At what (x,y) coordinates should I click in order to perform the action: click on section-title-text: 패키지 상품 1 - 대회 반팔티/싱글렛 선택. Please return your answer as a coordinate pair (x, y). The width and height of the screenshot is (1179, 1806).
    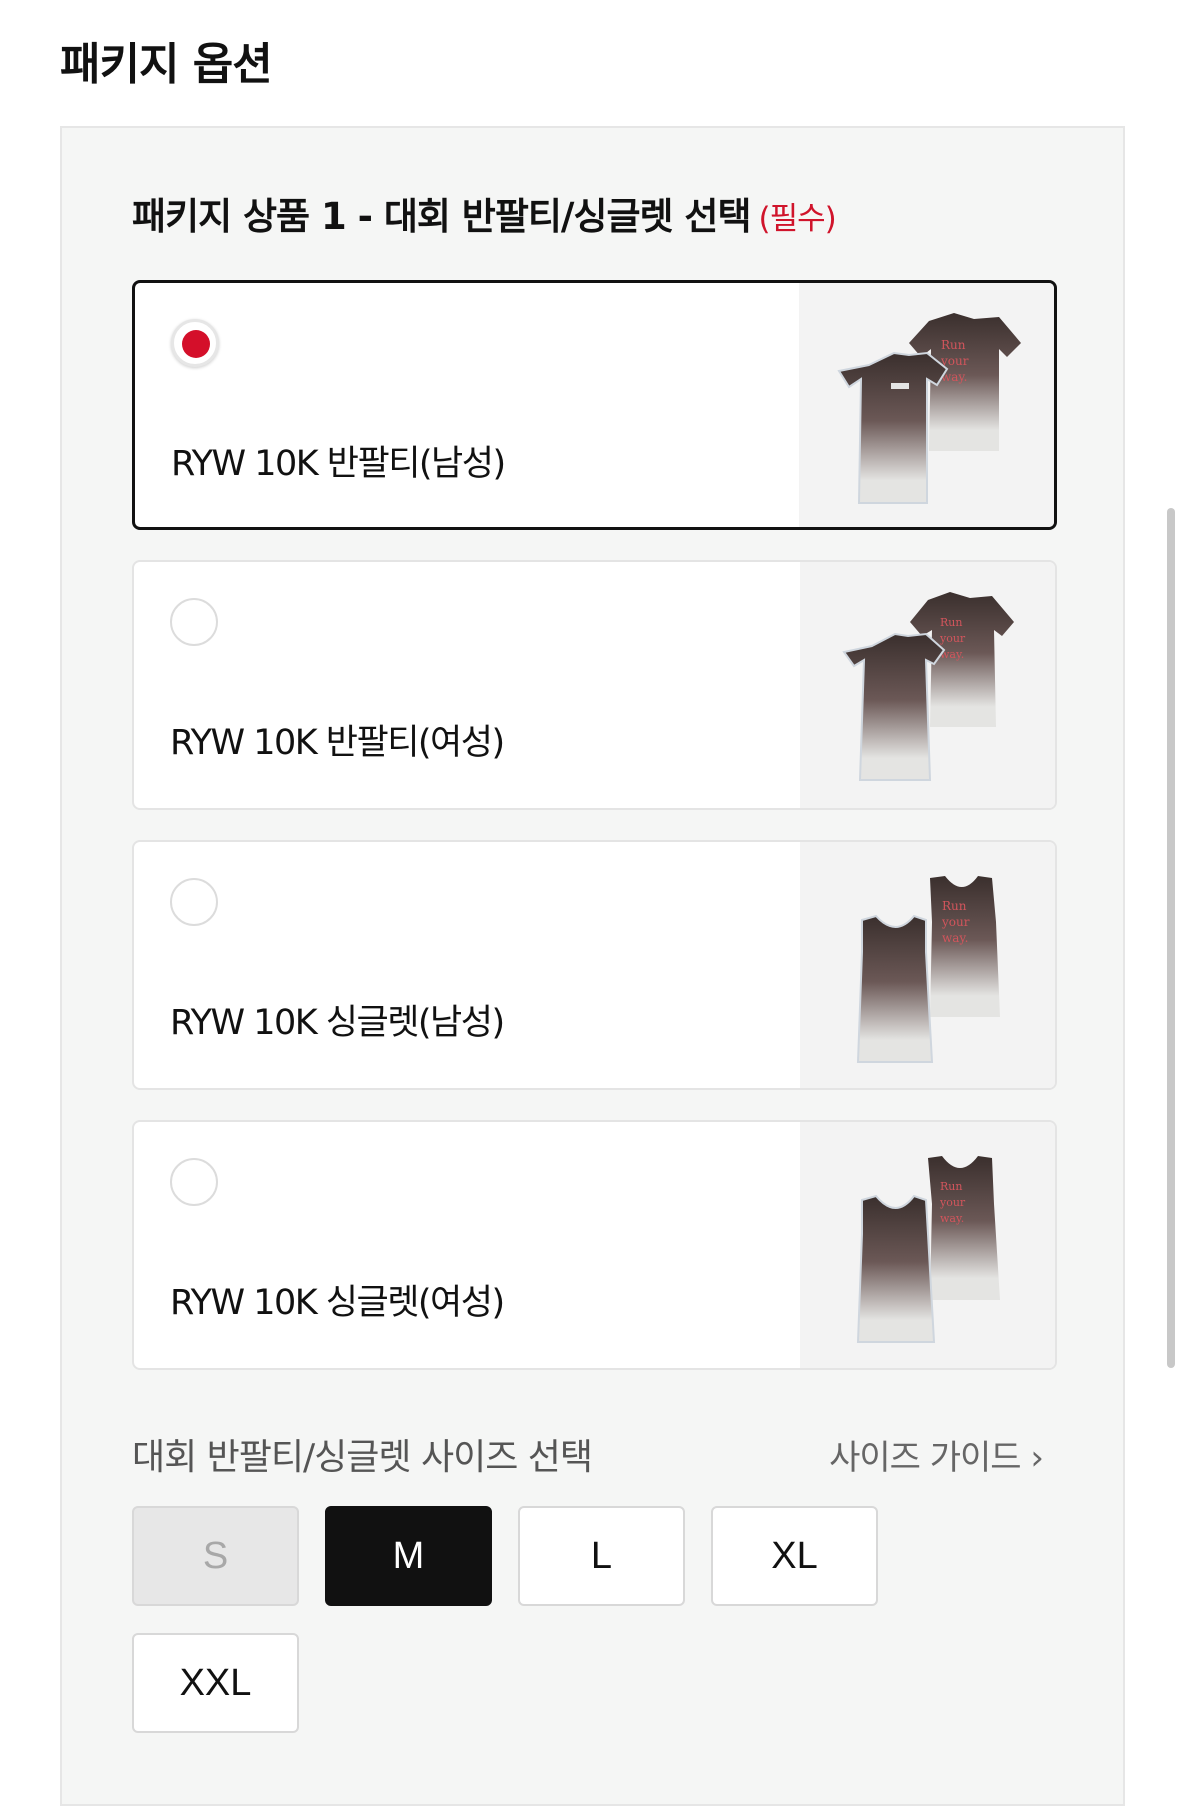
    Looking at the image, I should click on (442, 216).